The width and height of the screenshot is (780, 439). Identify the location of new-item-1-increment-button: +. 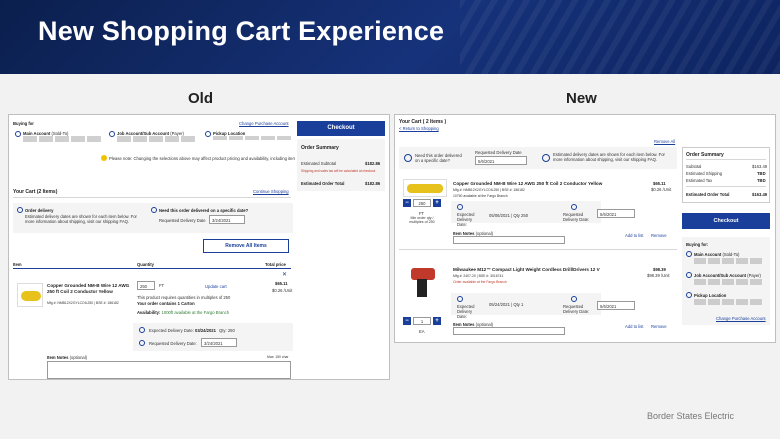
(437, 203).